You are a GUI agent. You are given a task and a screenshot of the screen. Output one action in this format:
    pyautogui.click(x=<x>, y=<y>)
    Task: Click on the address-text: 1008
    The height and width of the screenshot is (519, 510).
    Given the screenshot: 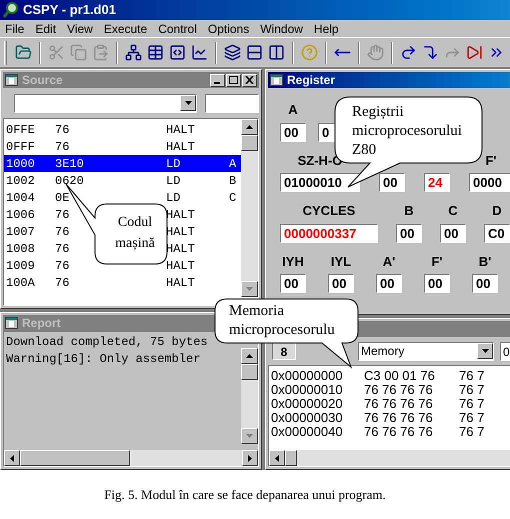 What is the action you would take?
    pyautogui.click(x=20, y=249)
    